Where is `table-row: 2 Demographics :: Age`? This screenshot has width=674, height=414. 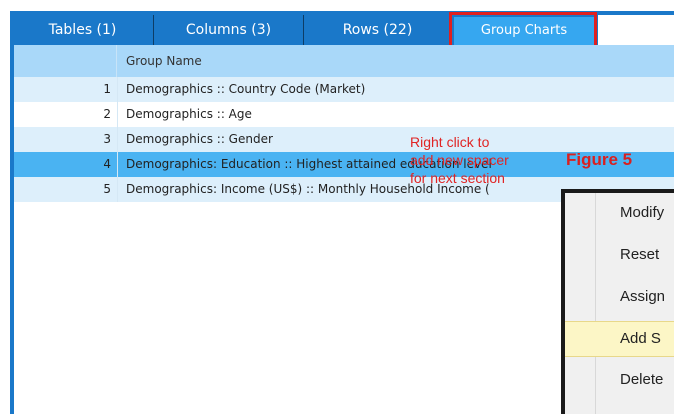
table-row: 2 Demographics :: Age is located at coordinates (344, 114).